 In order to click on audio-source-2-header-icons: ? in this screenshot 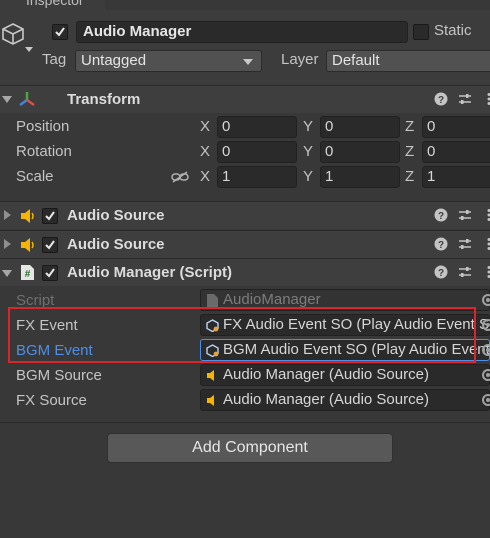, I will do `click(462, 244)`.